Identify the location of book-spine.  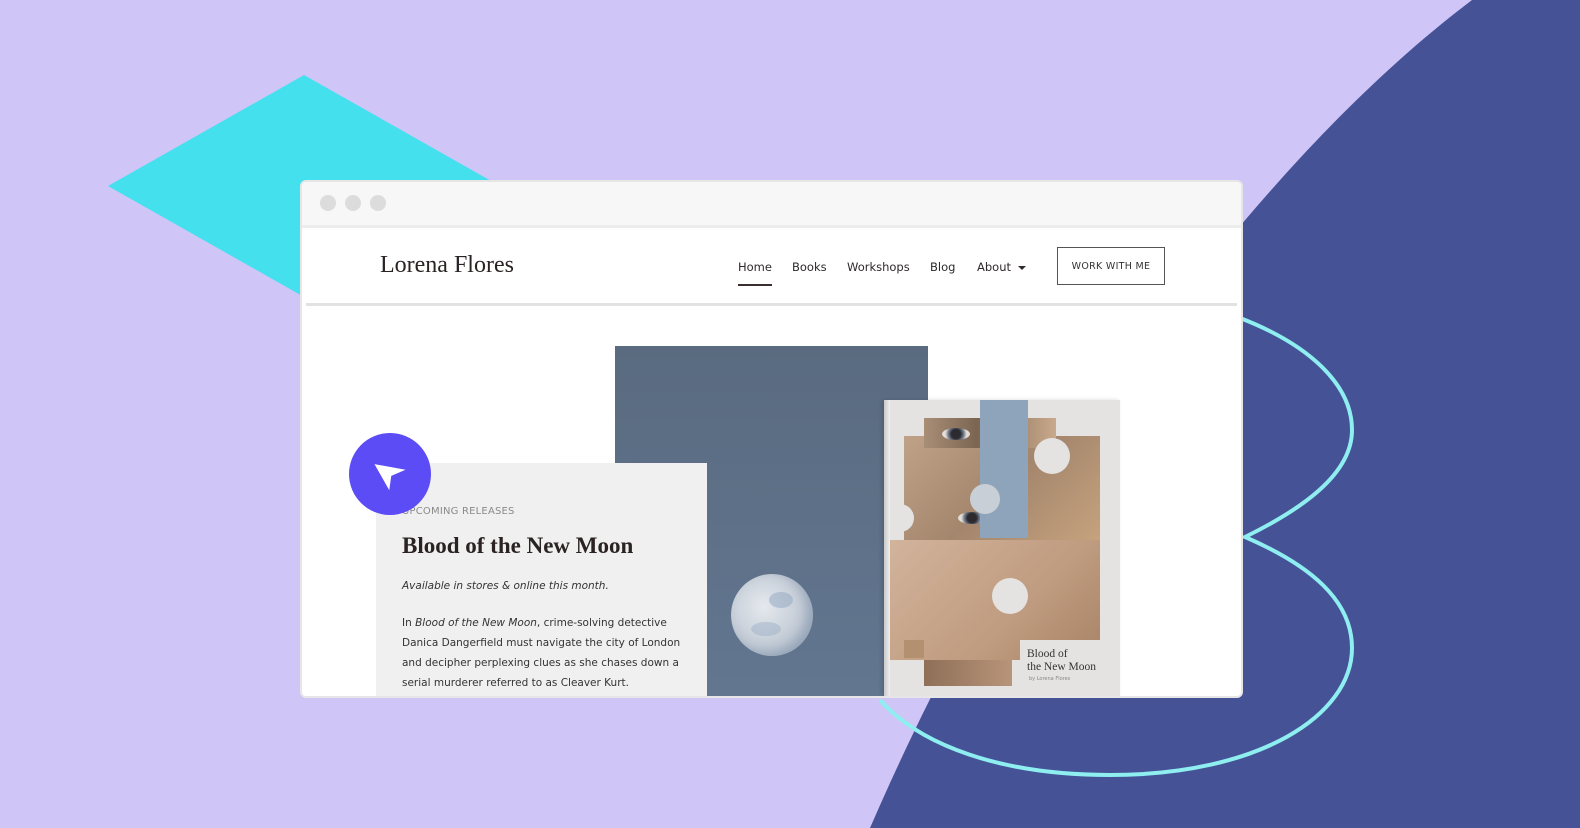
(887, 548).